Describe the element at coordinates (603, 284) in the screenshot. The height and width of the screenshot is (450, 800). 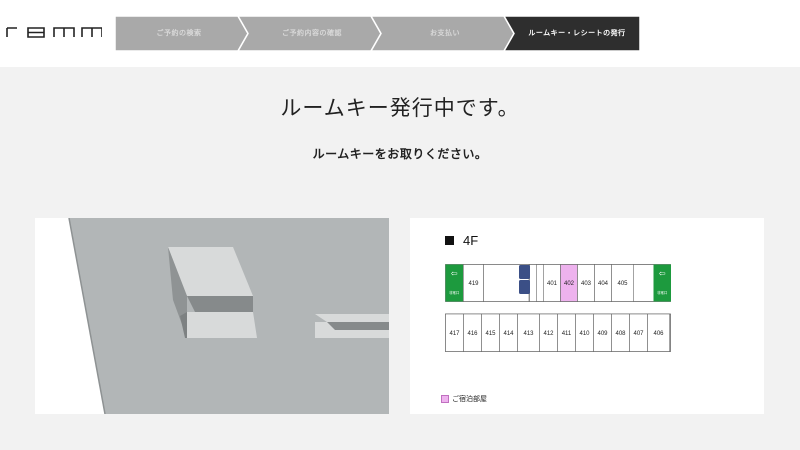
I see `room-number: 404` at that location.